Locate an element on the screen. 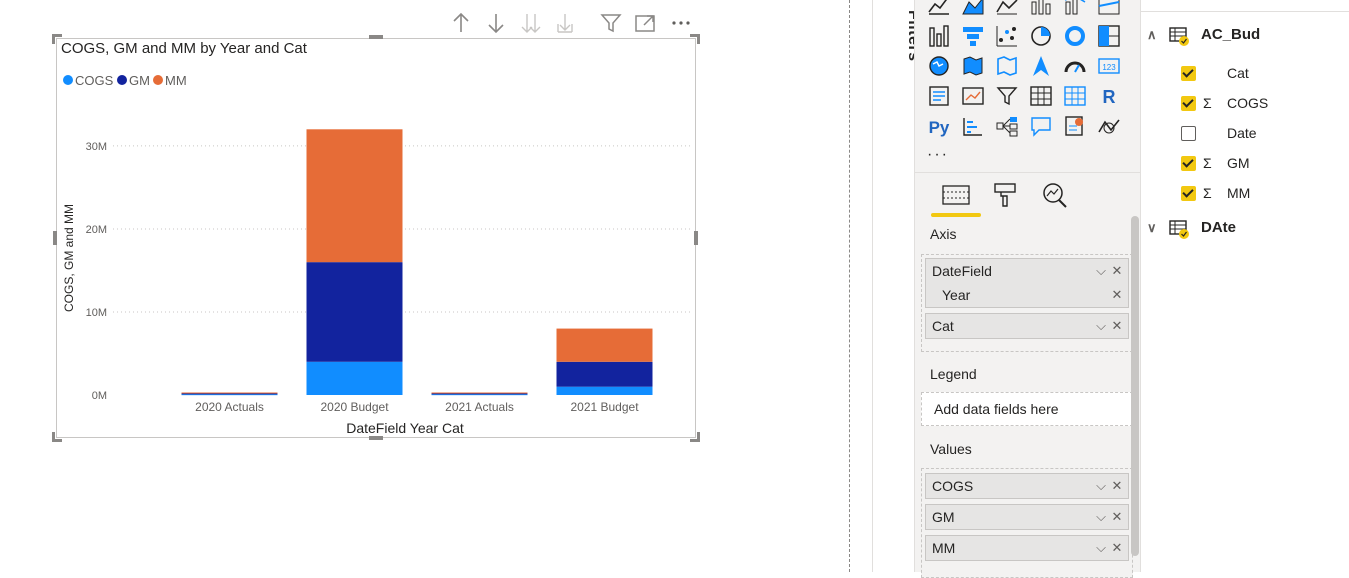 This screenshot has width=1349, height=578. format-tab is located at coordinates (1006, 195).